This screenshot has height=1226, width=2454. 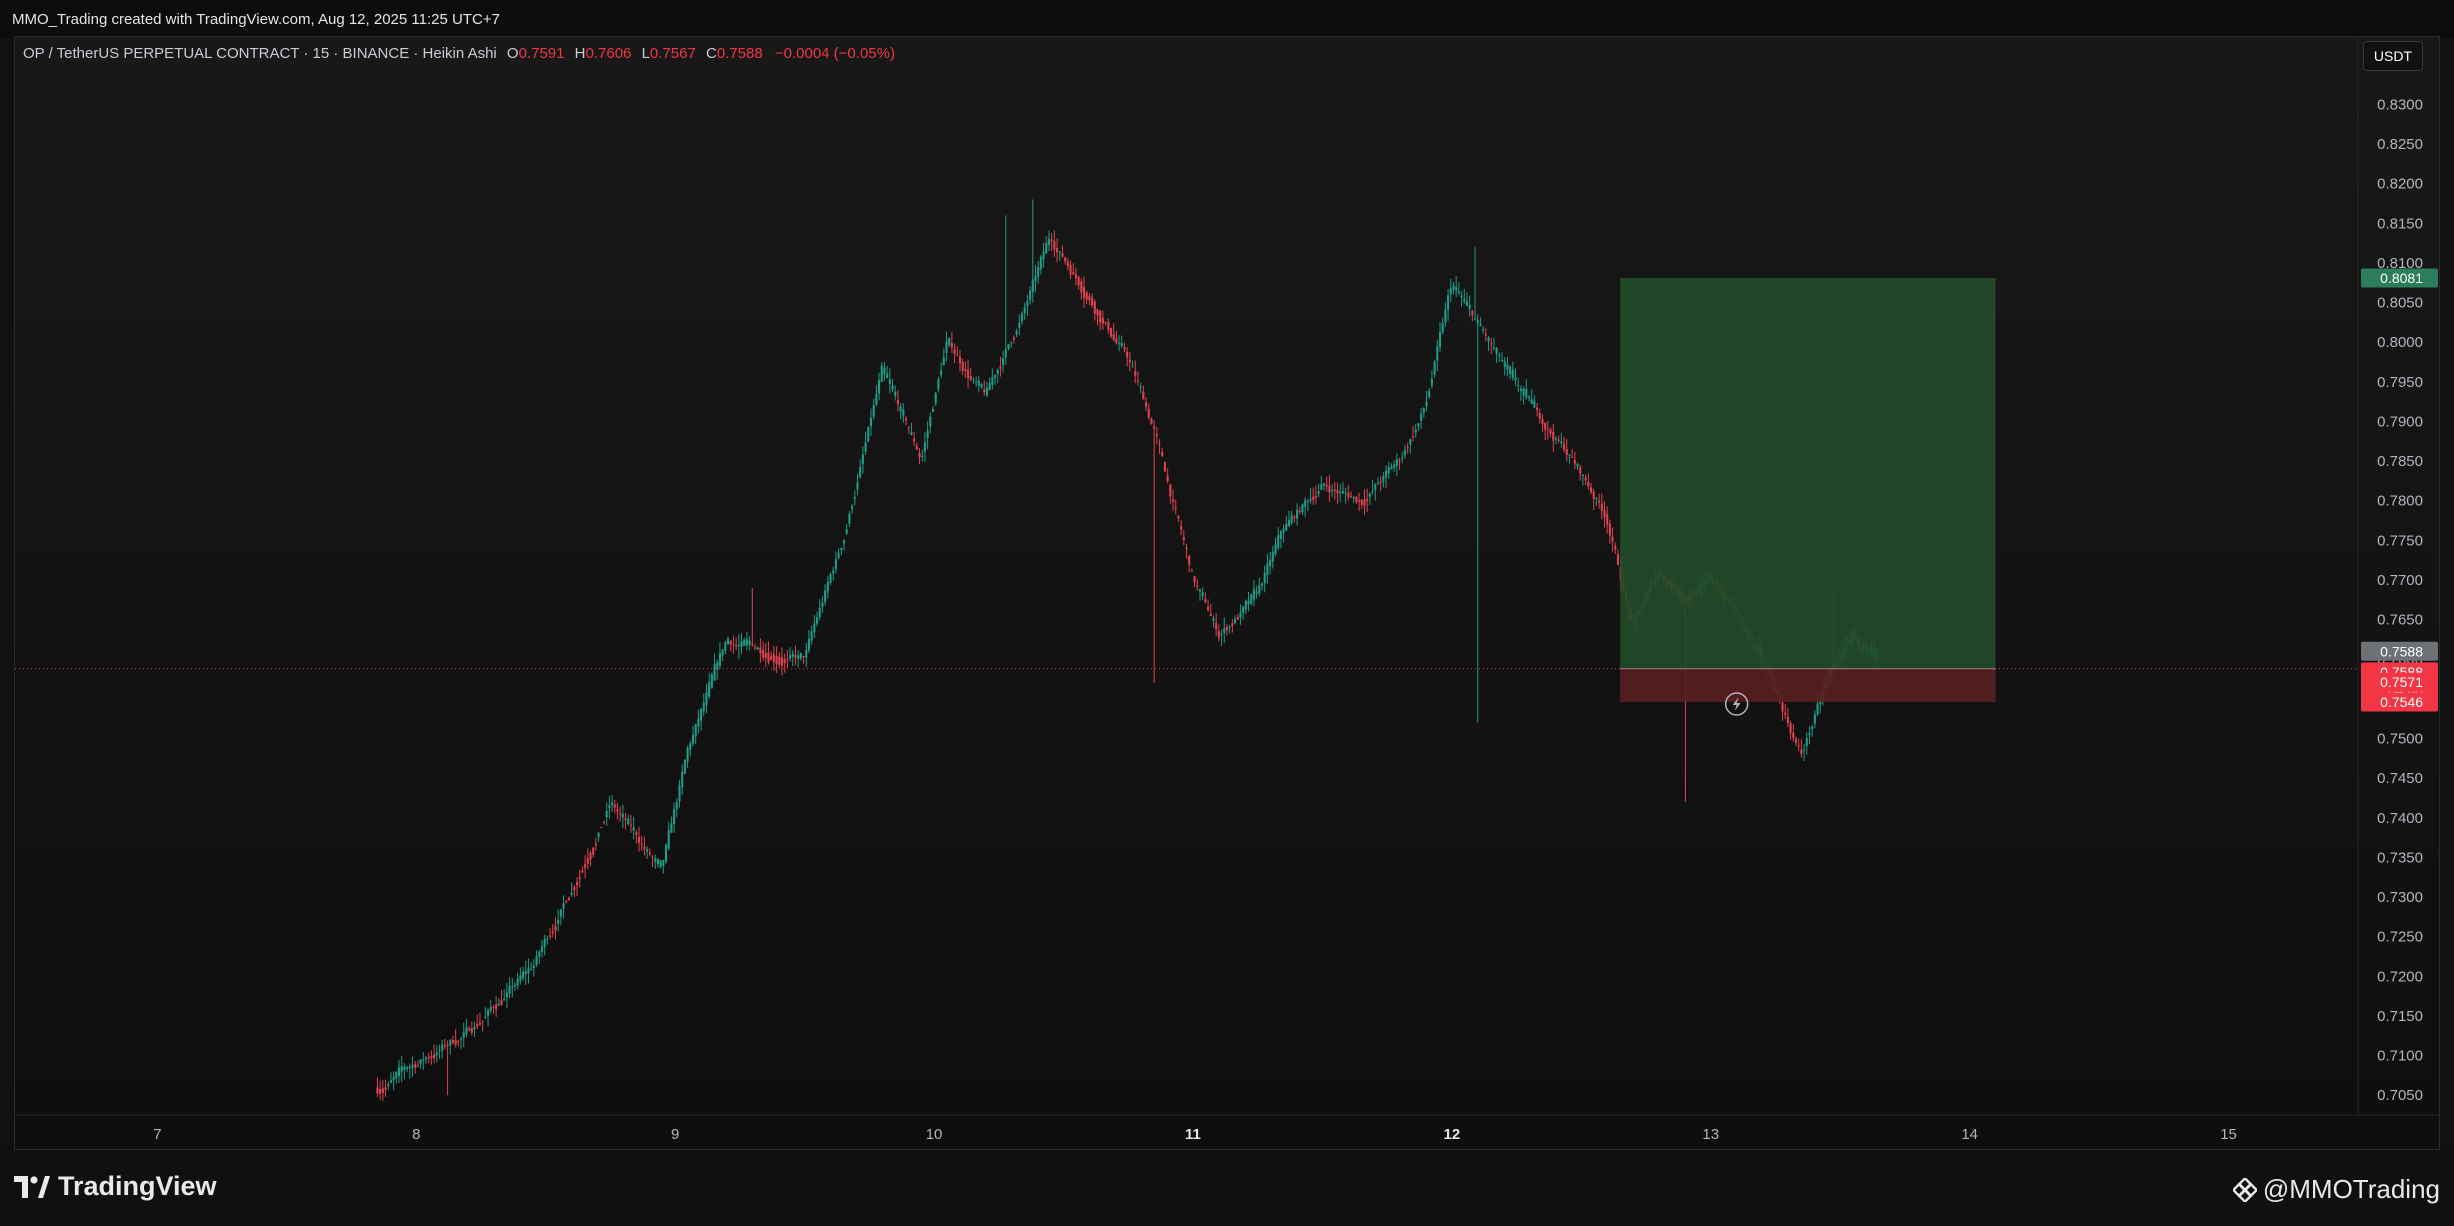 I want to click on price-tick-label: 0.7650, so click(x=2400, y=620).